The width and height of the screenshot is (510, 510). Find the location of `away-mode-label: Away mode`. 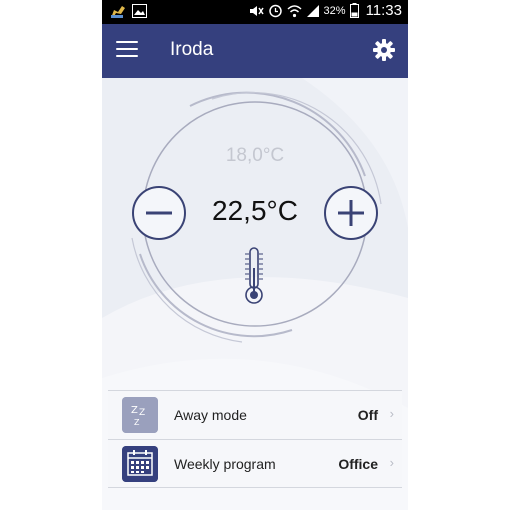

away-mode-label: Away mode is located at coordinates (210, 415).